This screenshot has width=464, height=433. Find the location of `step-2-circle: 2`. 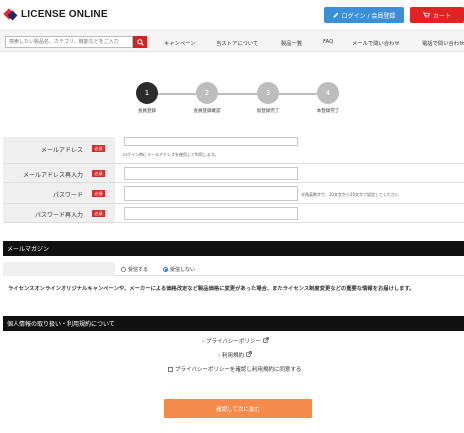

step-2-circle: 2 is located at coordinates (207, 93).